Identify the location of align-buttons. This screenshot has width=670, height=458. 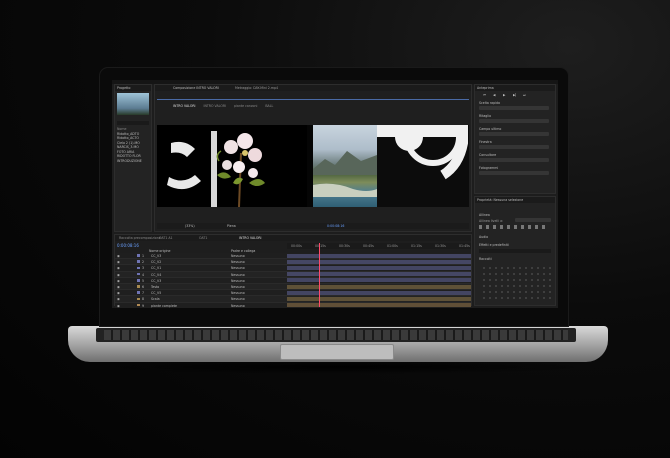
(514, 227).